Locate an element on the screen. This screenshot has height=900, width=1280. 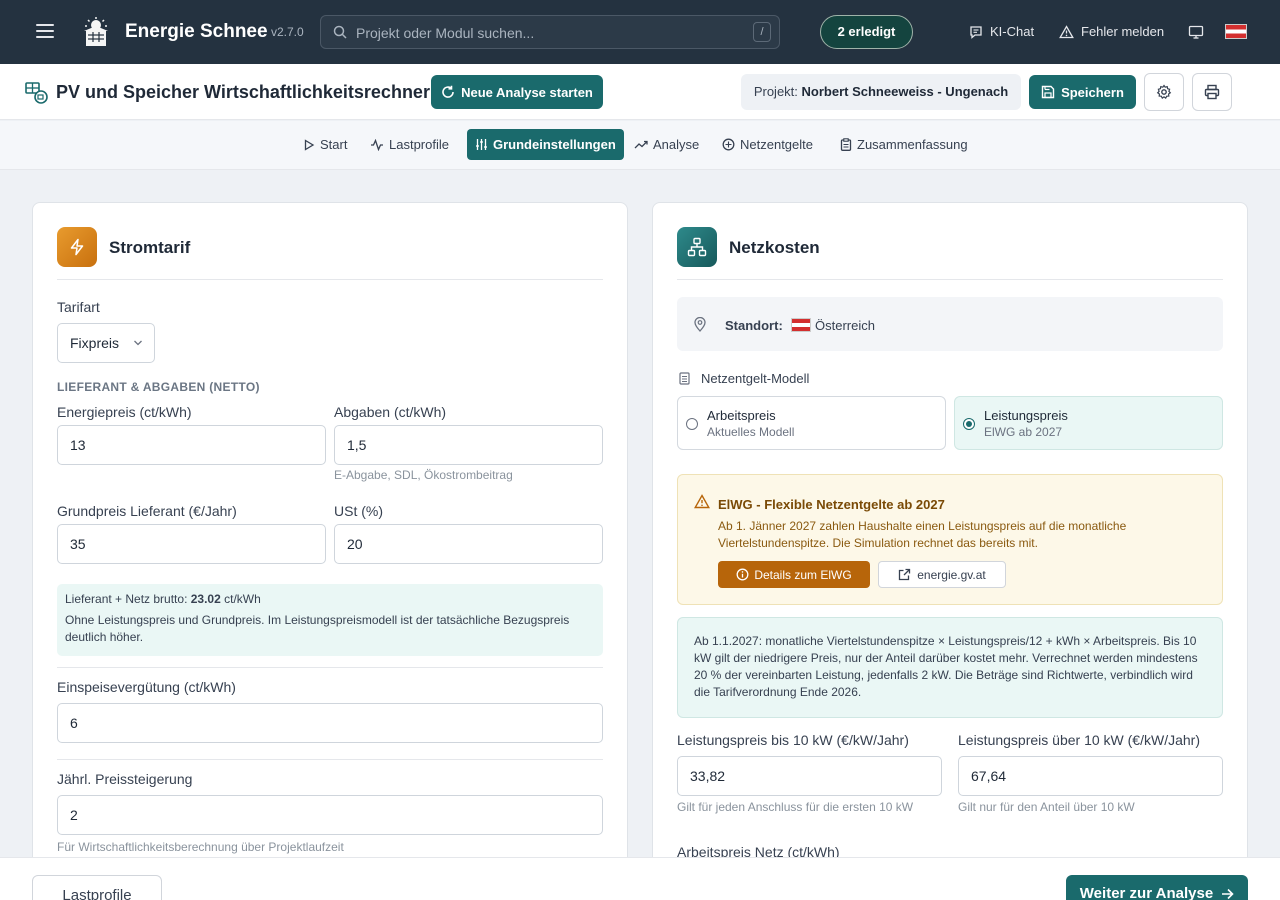
option-leistungspreis: Leistungspreis ElWG ab 2027 is located at coordinates (1088, 423).